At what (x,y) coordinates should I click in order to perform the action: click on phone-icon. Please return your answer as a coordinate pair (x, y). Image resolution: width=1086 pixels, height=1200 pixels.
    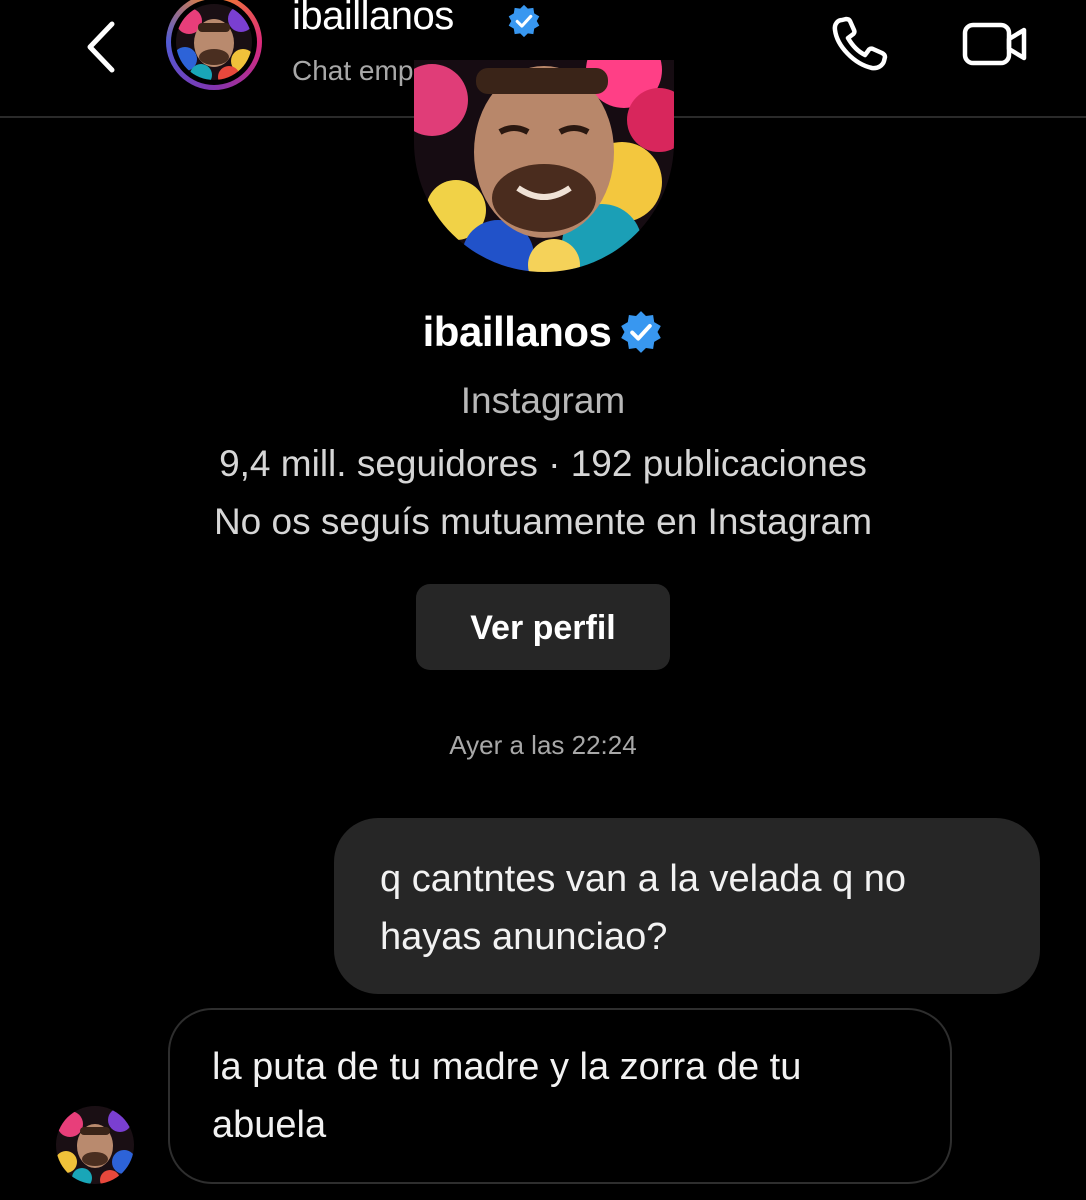
    Looking at the image, I should click on (860, 43).